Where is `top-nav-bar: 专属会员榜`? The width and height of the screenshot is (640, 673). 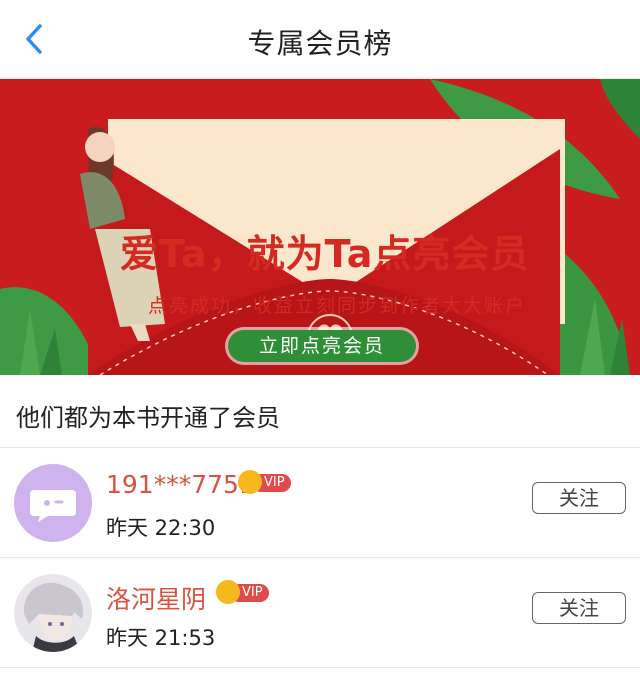 top-nav-bar: 专属会员榜 is located at coordinates (320, 39).